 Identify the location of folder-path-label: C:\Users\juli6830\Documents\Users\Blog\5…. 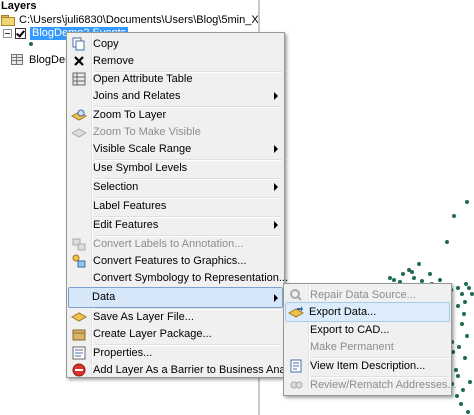
(142, 20).